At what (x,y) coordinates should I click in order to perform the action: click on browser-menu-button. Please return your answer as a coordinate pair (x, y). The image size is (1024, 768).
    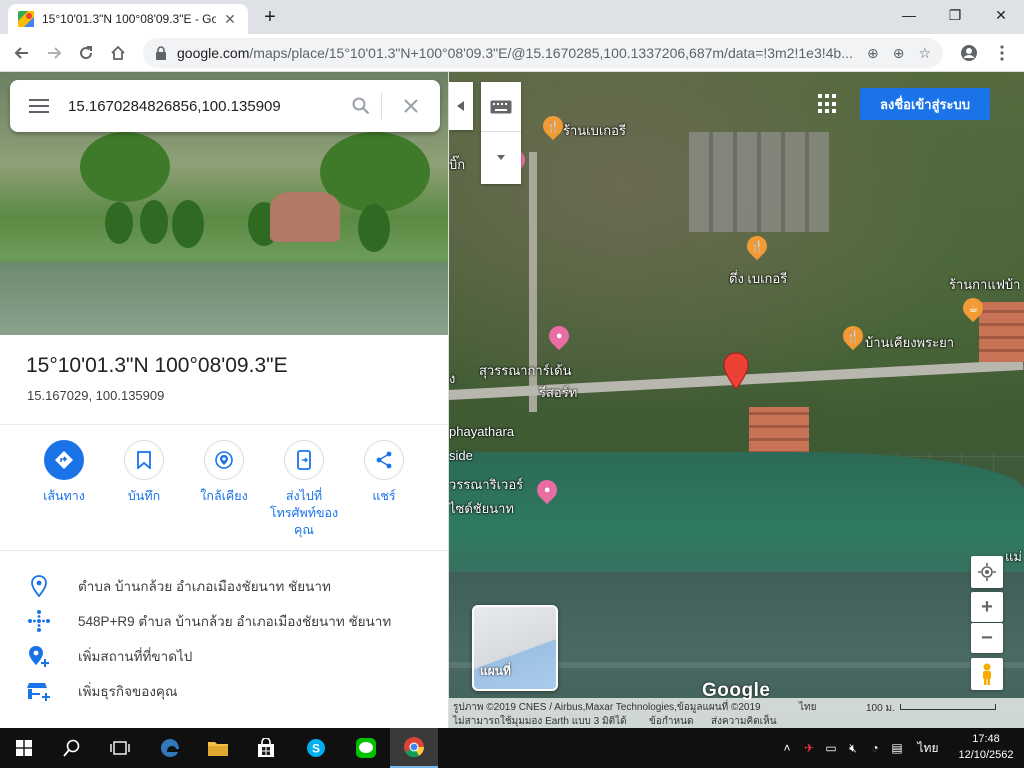
    Looking at the image, I should click on (1002, 53).